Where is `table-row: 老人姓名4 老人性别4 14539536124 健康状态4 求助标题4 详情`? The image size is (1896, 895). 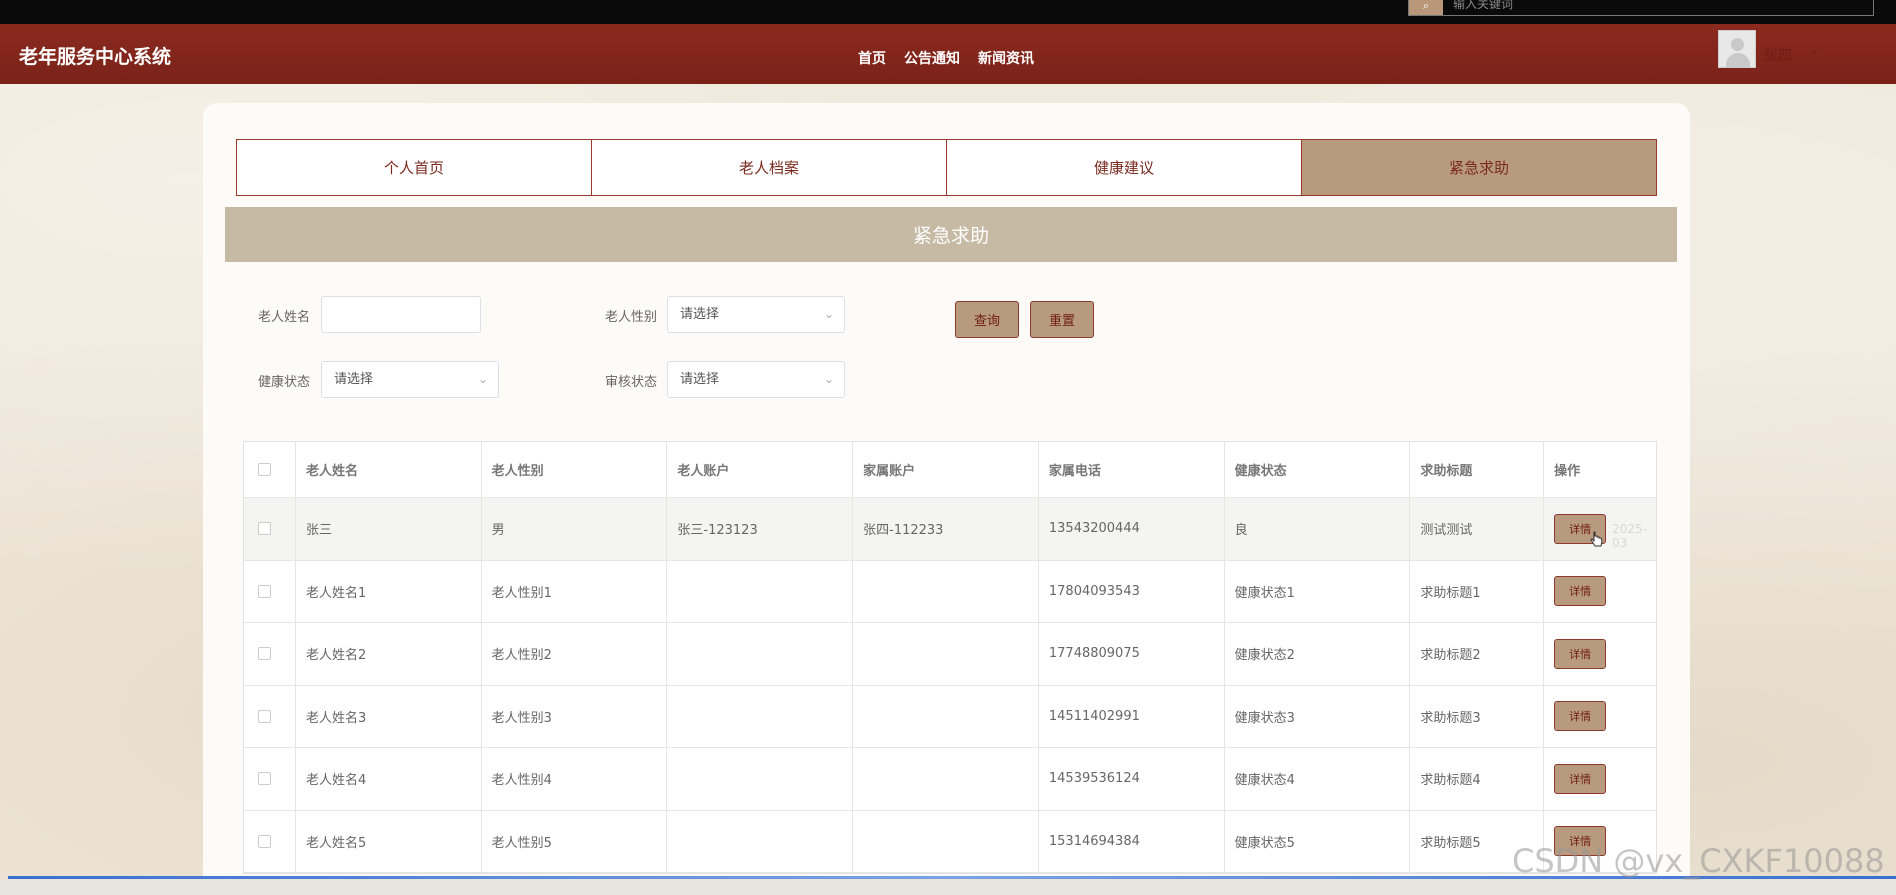 table-row: 老人姓名4 老人性别4 14539536124 健康状态4 求助标题4 详情 is located at coordinates (950, 779).